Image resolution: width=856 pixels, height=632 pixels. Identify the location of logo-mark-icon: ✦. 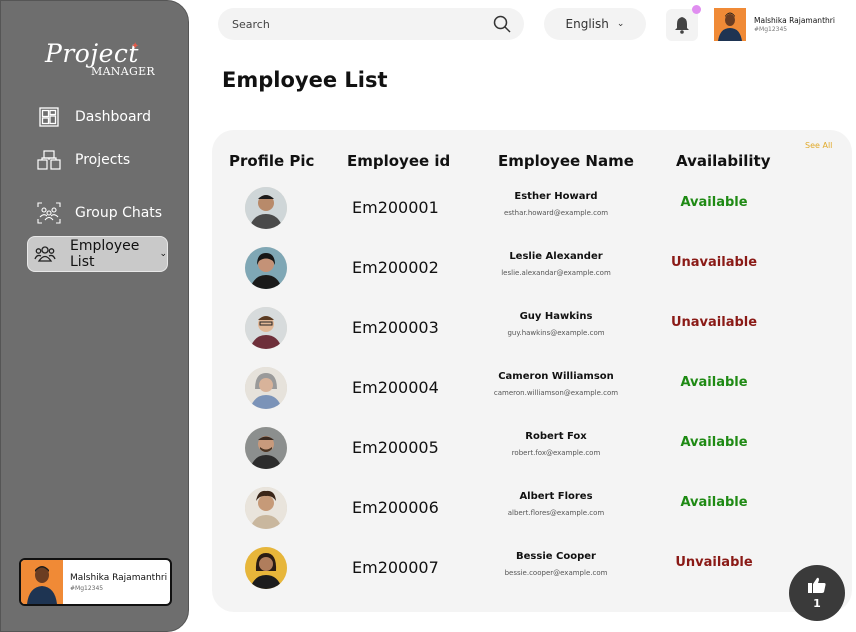
(135, 46).